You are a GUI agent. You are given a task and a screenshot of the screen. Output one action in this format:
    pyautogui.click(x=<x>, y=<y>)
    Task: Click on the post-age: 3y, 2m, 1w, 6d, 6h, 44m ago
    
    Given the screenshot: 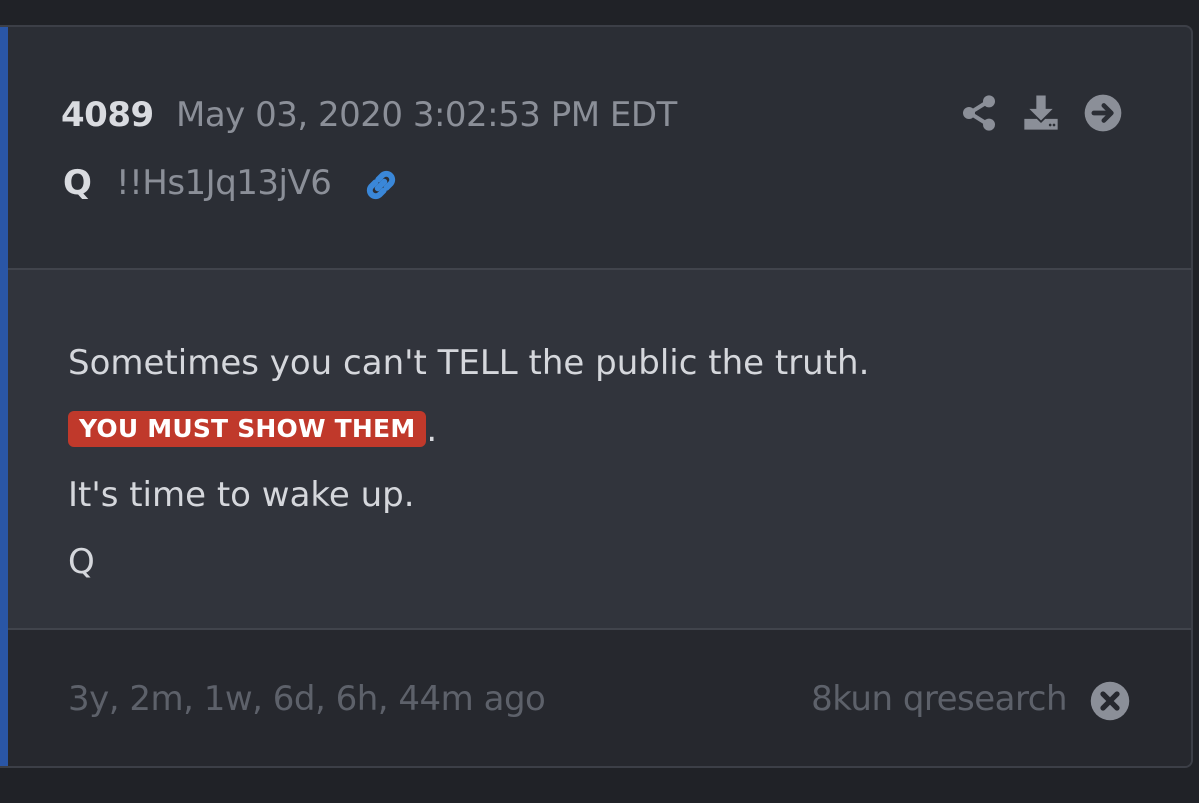 What is the action you would take?
    pyautogui.click(x=307, y=699)
    